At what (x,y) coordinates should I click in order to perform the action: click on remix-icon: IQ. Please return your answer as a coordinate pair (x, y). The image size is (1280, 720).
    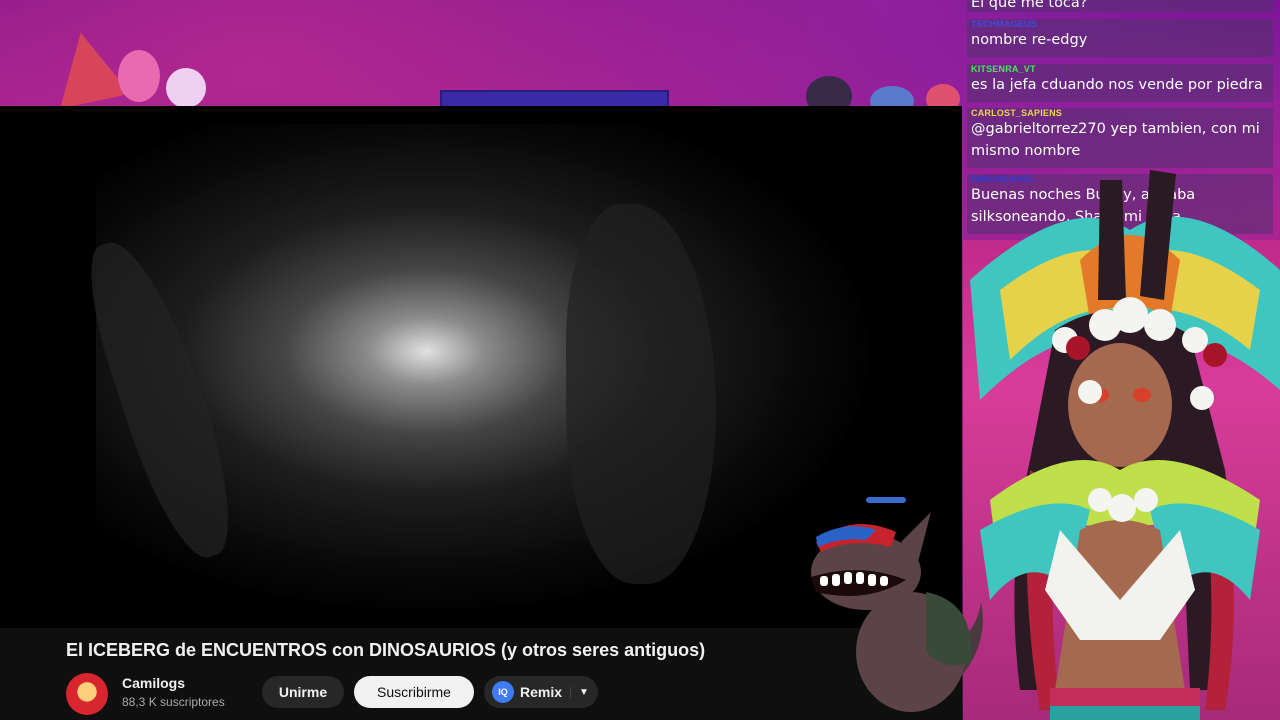
    Looking at the image, I should click on (503, 692).